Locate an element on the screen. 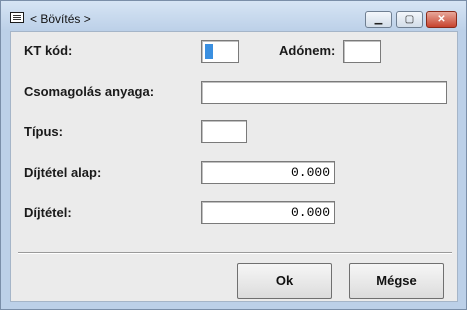 The image size is (467, 310). dijtetel-alap-label: Díjtétel alap: is located at coordinates (63, 172).